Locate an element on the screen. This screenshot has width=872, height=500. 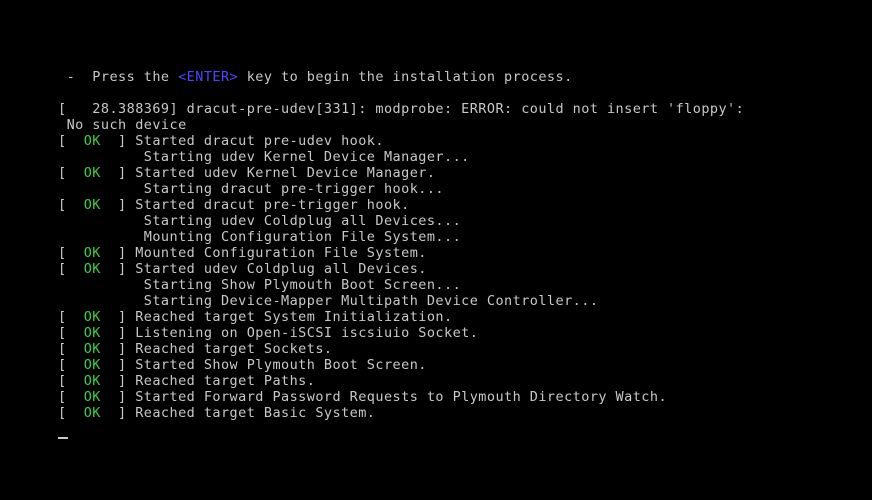
log-message: Started Show Plymouth Boot Screen. is located at coordinates (281, 365).